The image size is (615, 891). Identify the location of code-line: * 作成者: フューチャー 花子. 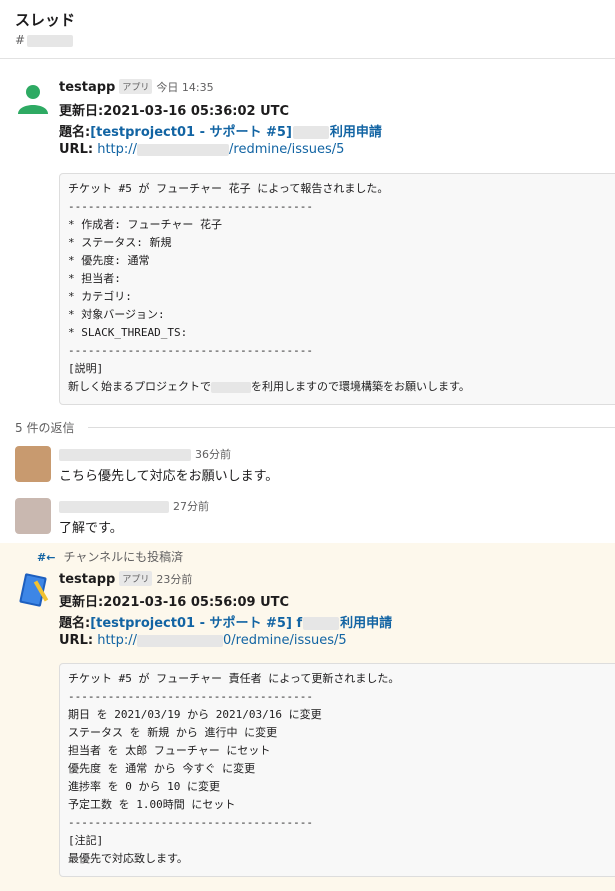
(145, 224).